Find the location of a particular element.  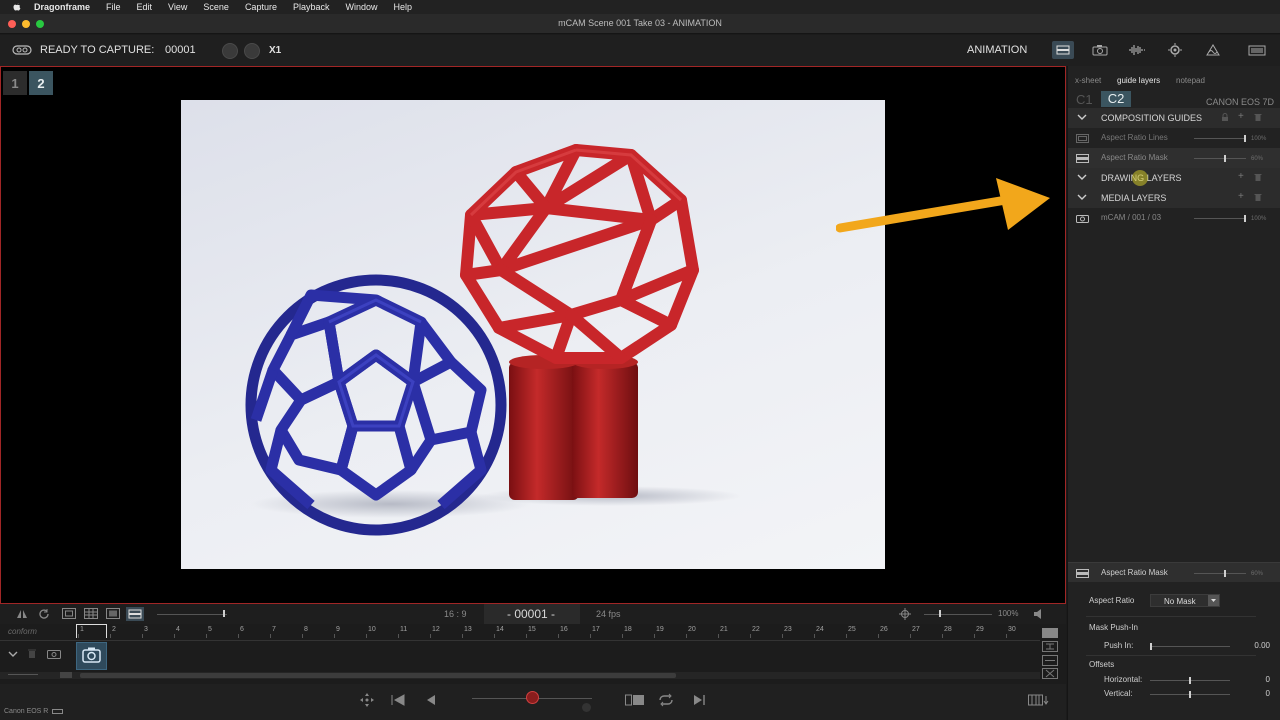

camera-tab-c2: C2 is located at coordinates (1116, 99).